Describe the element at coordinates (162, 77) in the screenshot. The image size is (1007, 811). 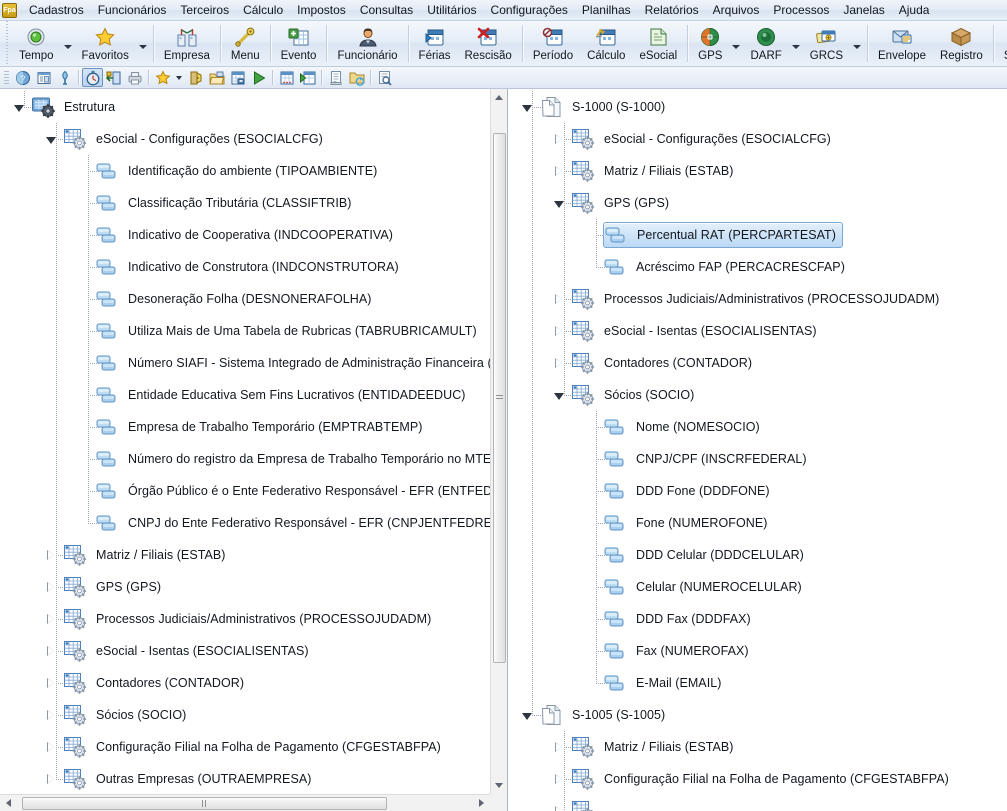
I see `toolbar-icon-star-yellow` at that location.